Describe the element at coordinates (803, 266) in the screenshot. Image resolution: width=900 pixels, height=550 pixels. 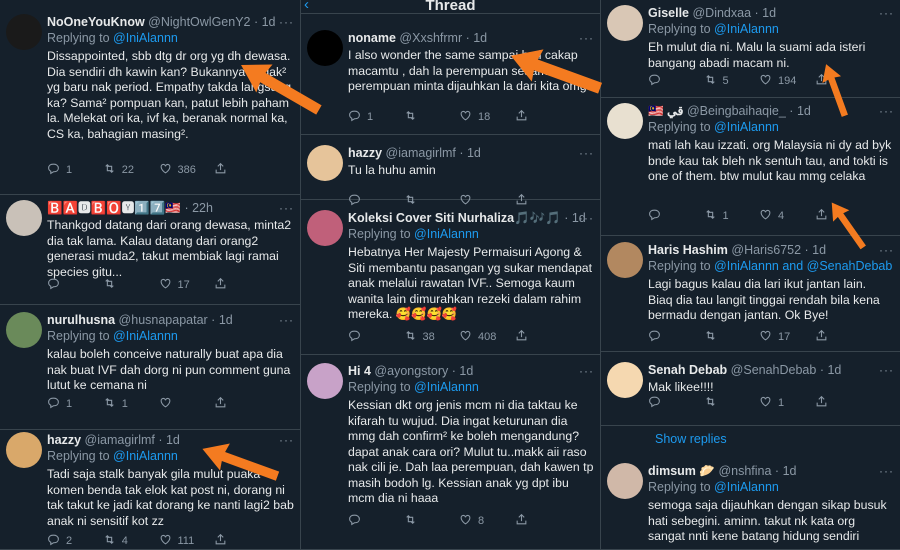
I see `replying-to-link: @IniAlannn and @SenahDebab` at that location.